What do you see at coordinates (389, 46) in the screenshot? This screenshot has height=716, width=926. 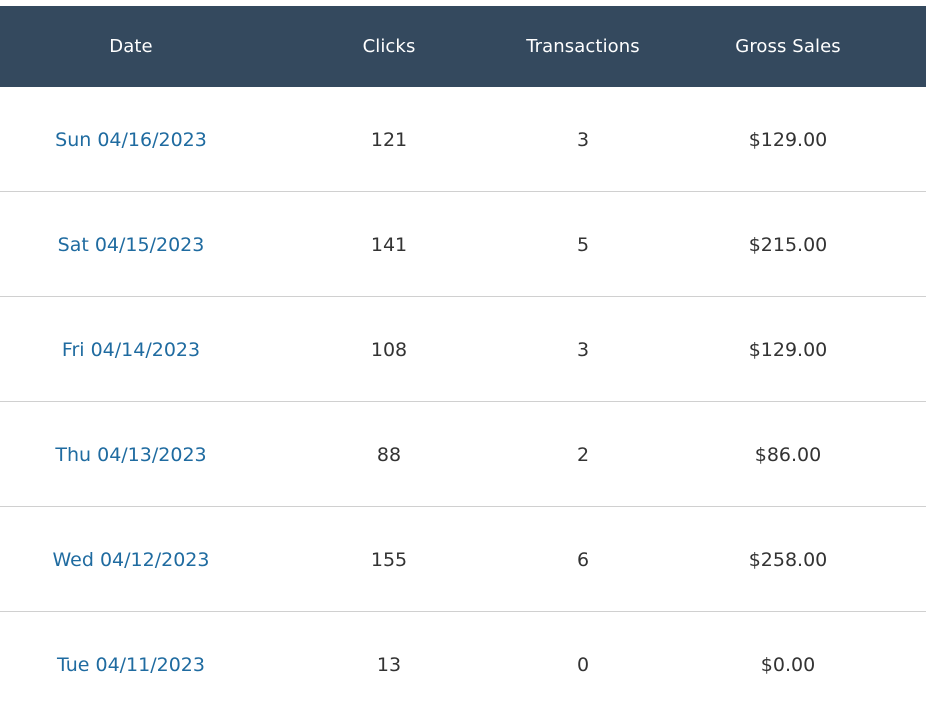 I see `column-header-clicks: Clicks` at bounding box center [389, 46].